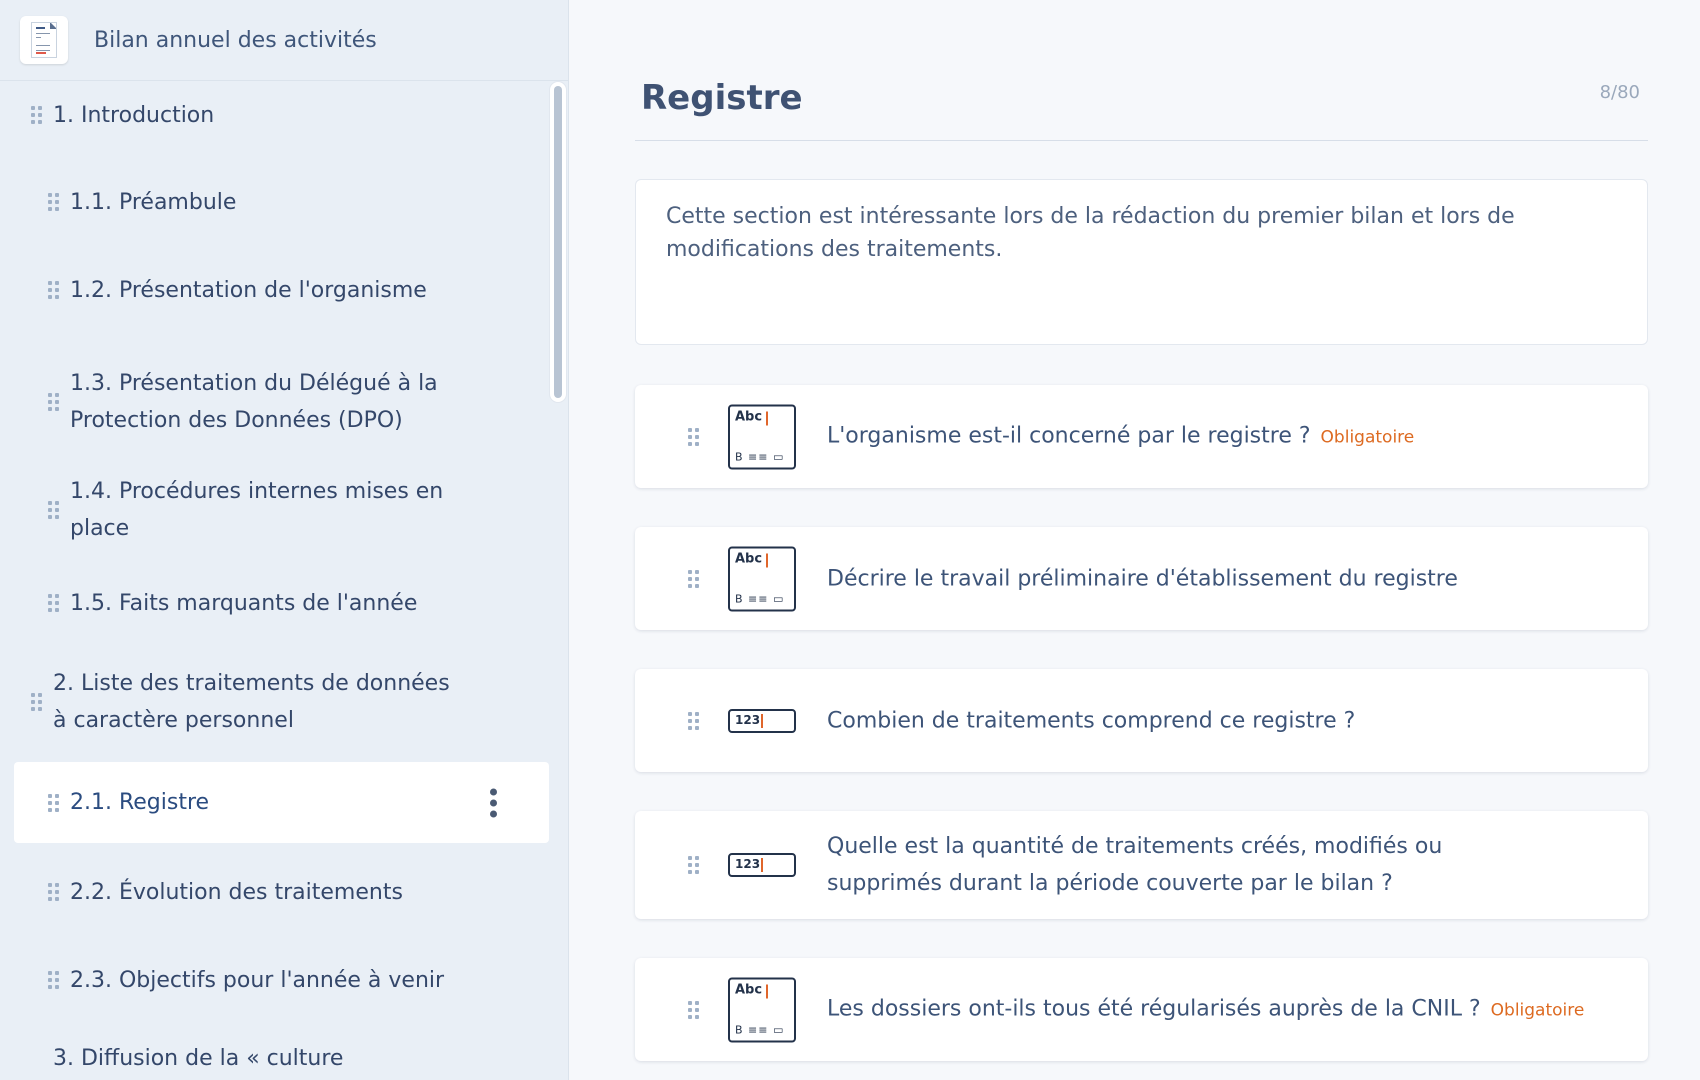 The image size is (1700, 1080). I want to click on sidebar-item-label: 1.1. Préambule, so click(153, 202).